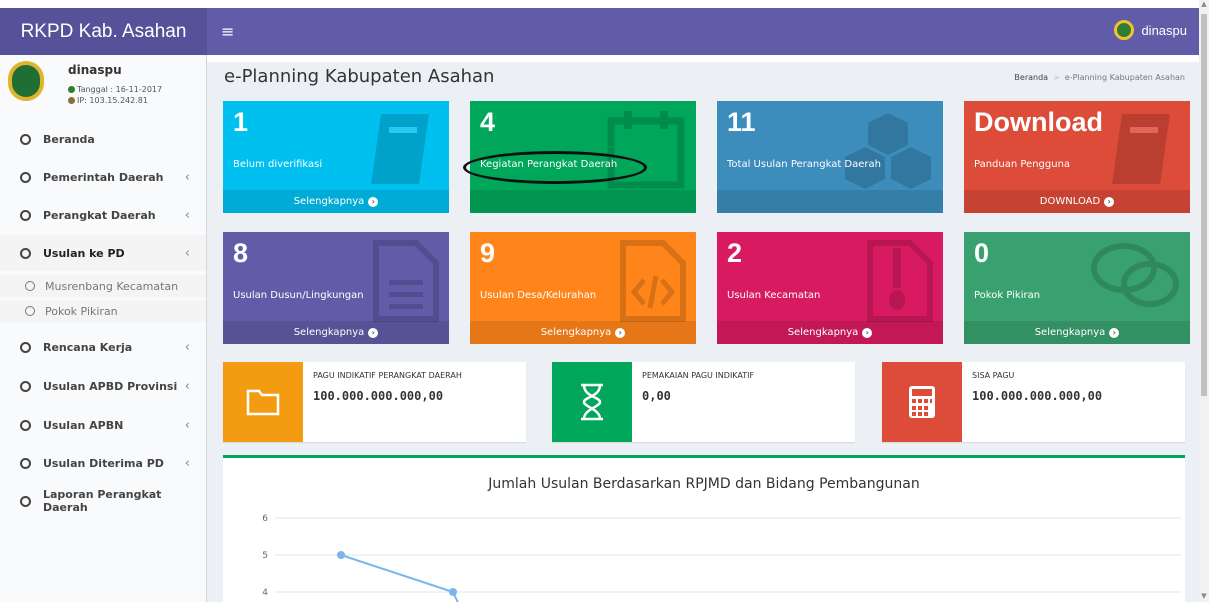 The image size is (1209, 602). What do you see at coordinates (555, 167) in the screenshot?
I see `highlight-ellipse` at bounding box center [555, 167].